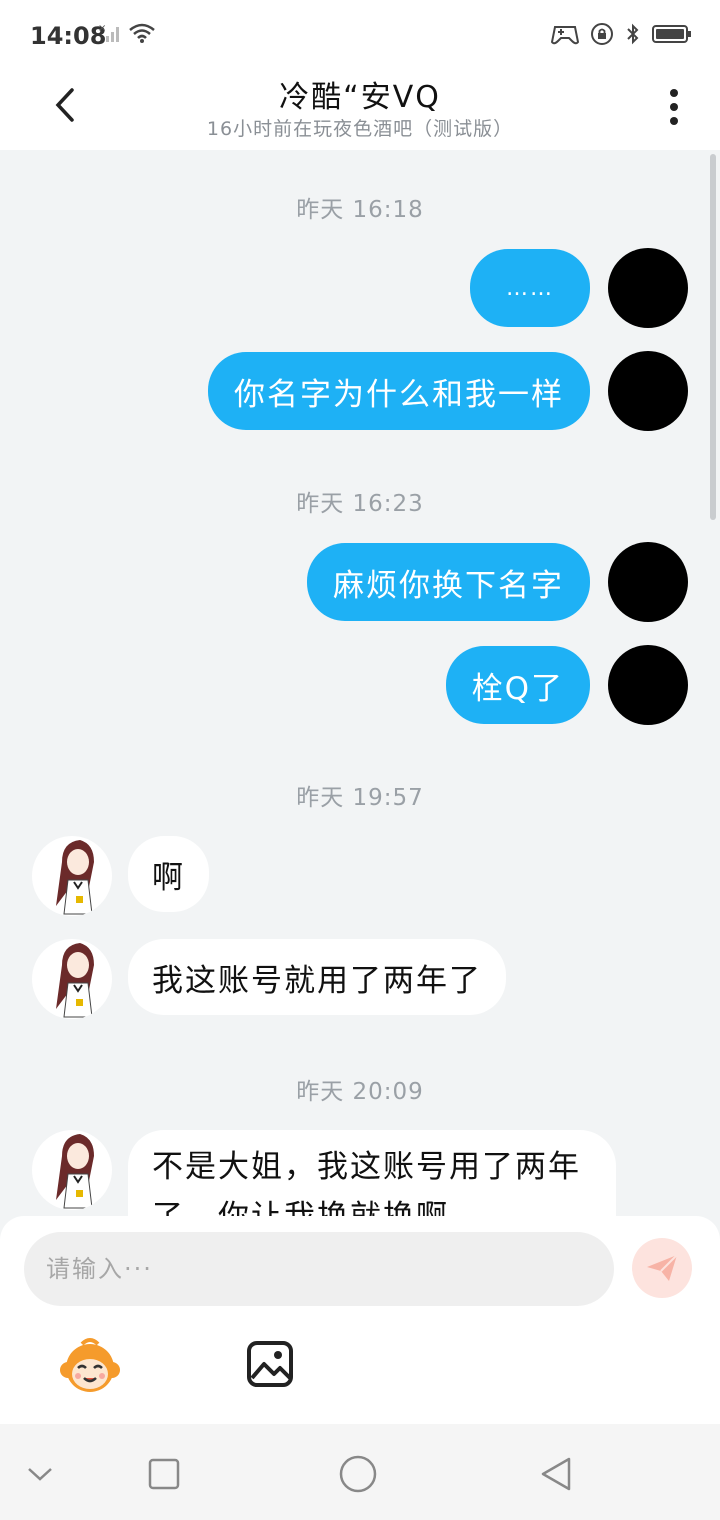  I want to click on triangle-back-icon, so click(556, 1474).